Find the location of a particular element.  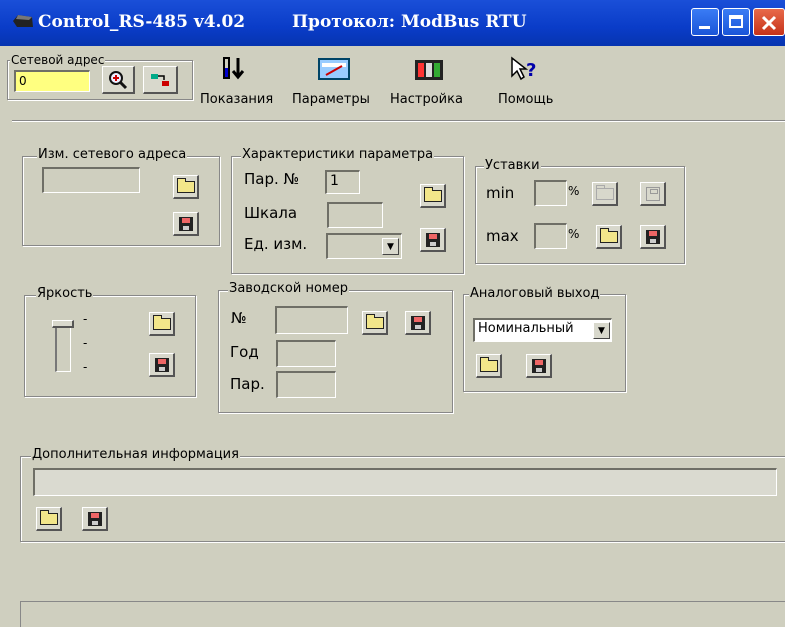

max-label: max is located at coordinates (502, 236).